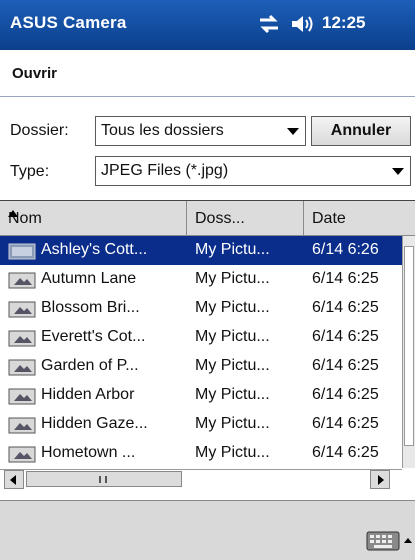 Image resolution: width=415 pixels, height=560 pixels. I want to click on vertical-scrollbar, so click(408, 352).